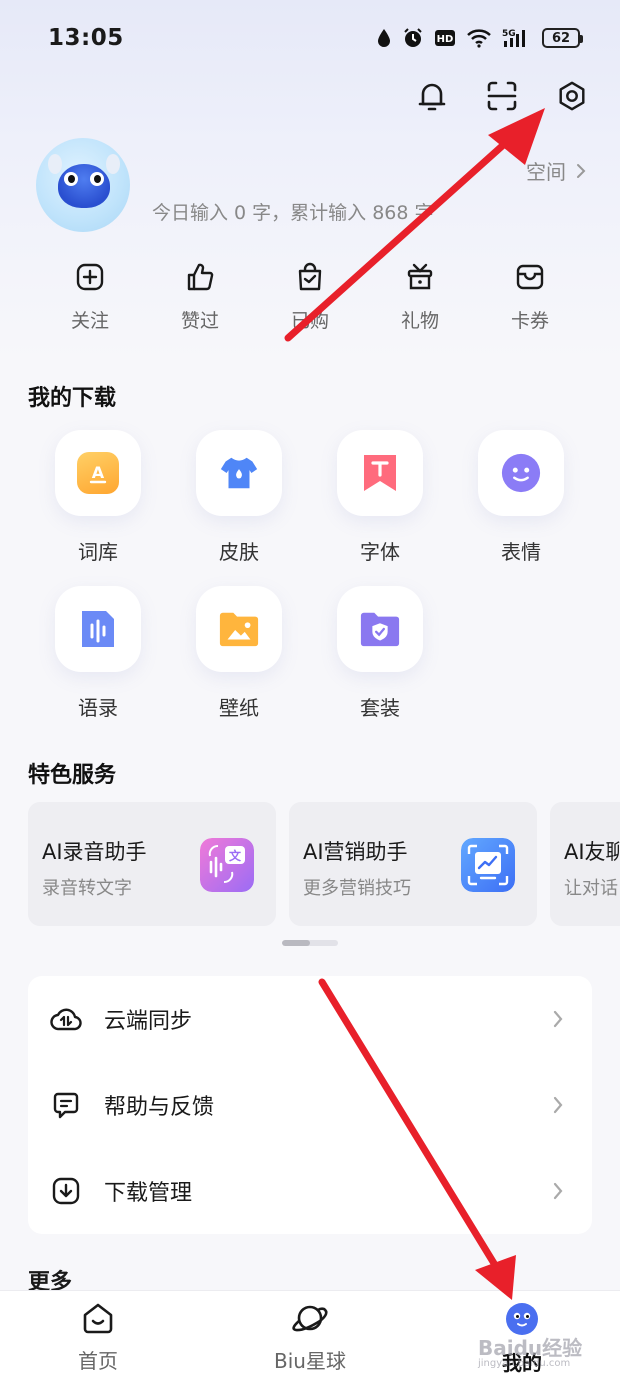 This screenshot has height=1386, width=620. What do you see at coordinates (98, 1361) in the screenshot?
I see `nav-label: 首页` at bounding box center [98, 1361].